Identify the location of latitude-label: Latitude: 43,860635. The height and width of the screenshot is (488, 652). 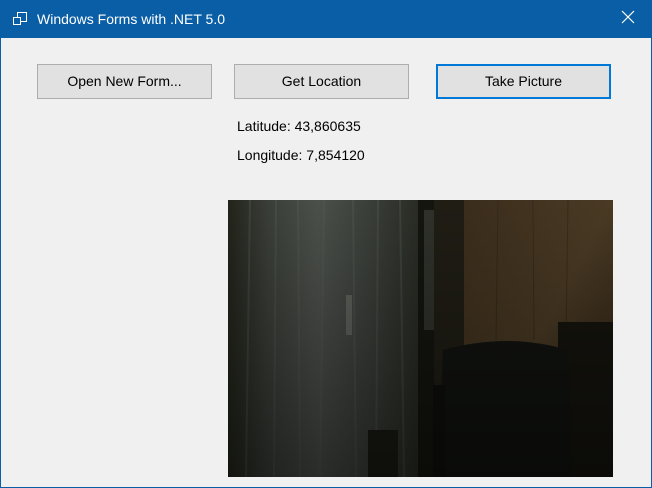
(299, 126).